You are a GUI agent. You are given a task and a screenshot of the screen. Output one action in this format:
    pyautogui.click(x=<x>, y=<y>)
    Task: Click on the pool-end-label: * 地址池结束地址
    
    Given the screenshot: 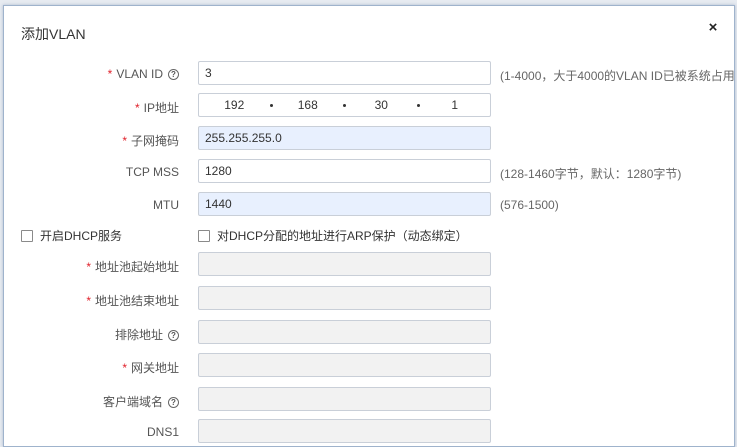 What is the action you would take?
    pyautogui.click(x=132, y=300)
    